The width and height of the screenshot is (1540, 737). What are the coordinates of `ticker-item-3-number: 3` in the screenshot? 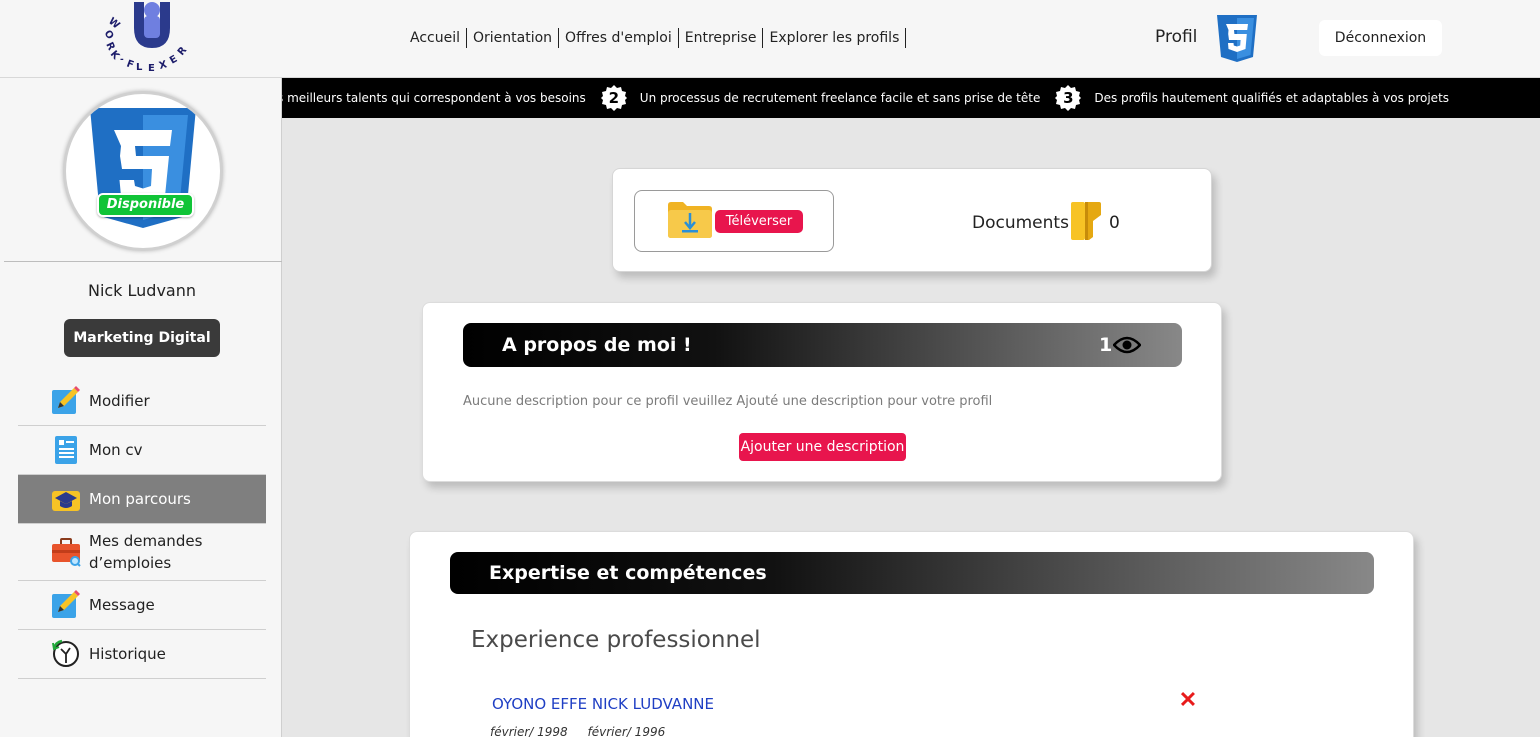 It's located at (1068, 98).